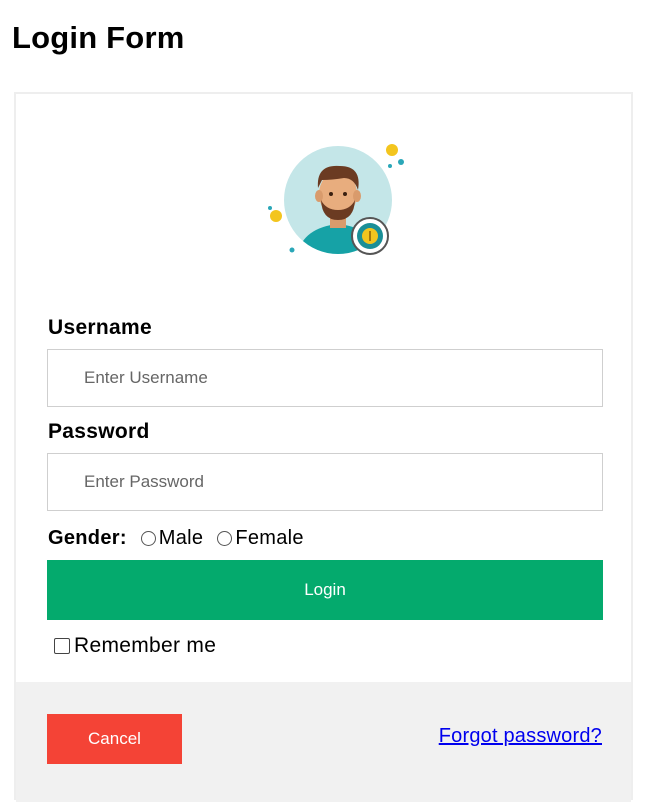  I want to click on gender-option-female: Female, so click(260, 538).